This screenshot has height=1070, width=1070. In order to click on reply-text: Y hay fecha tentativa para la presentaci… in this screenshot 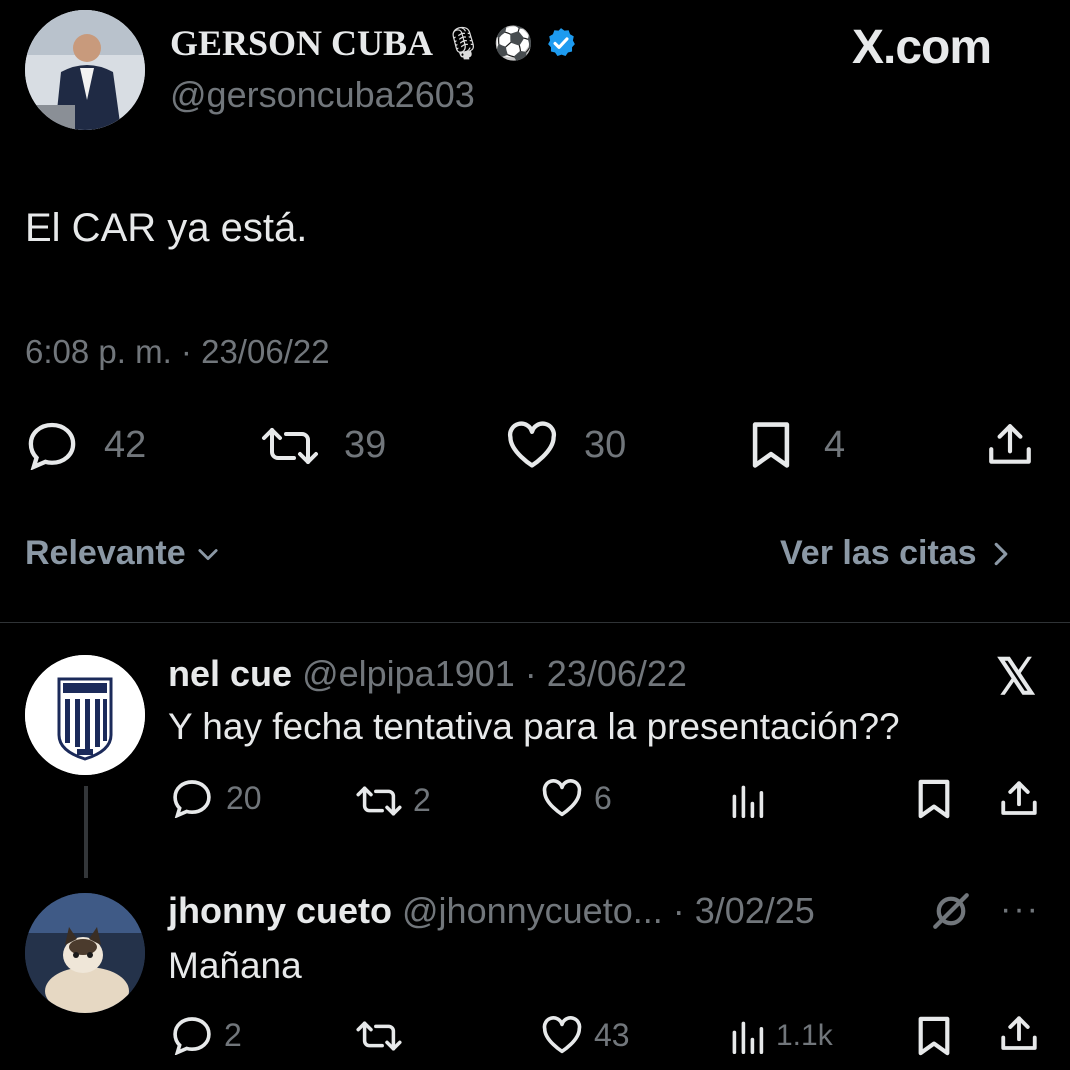, I will do `click(534, 726)`.